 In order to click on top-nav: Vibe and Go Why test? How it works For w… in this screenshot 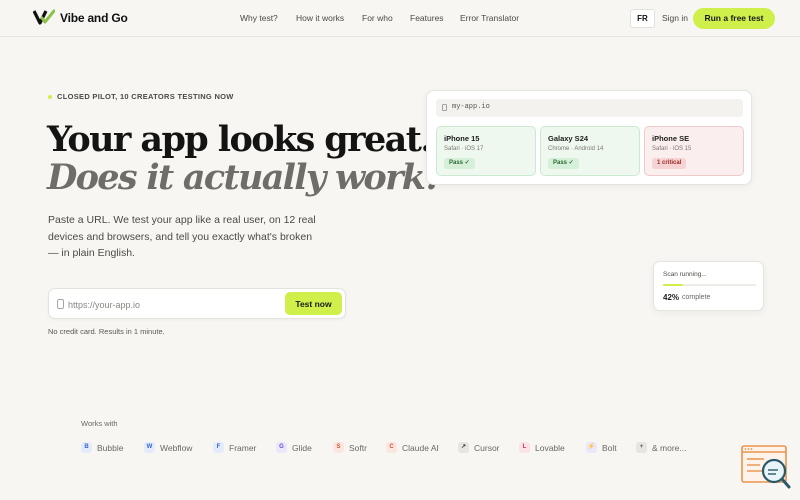, I will do `click(400, 18)`.